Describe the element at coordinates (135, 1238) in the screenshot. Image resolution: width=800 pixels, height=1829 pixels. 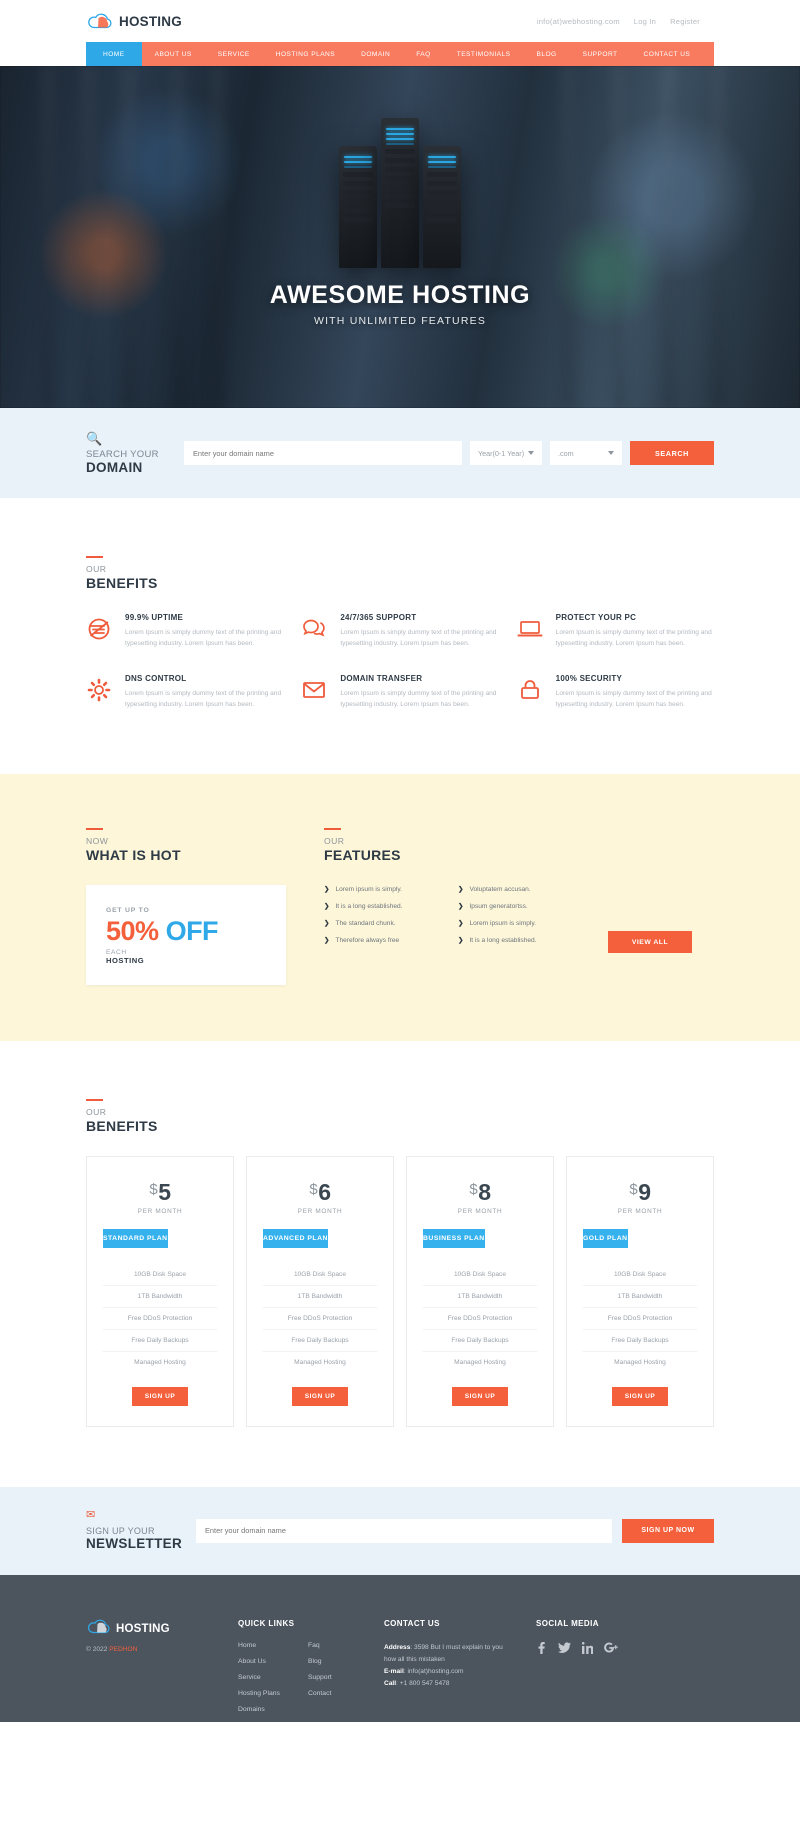
I see `plan-name-button: STANDARD PLAN` at that location.